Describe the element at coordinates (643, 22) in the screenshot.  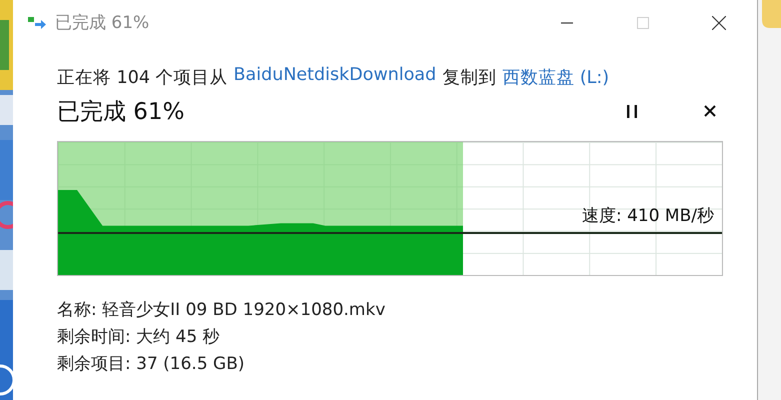
I see `maximize-icon` at that location.